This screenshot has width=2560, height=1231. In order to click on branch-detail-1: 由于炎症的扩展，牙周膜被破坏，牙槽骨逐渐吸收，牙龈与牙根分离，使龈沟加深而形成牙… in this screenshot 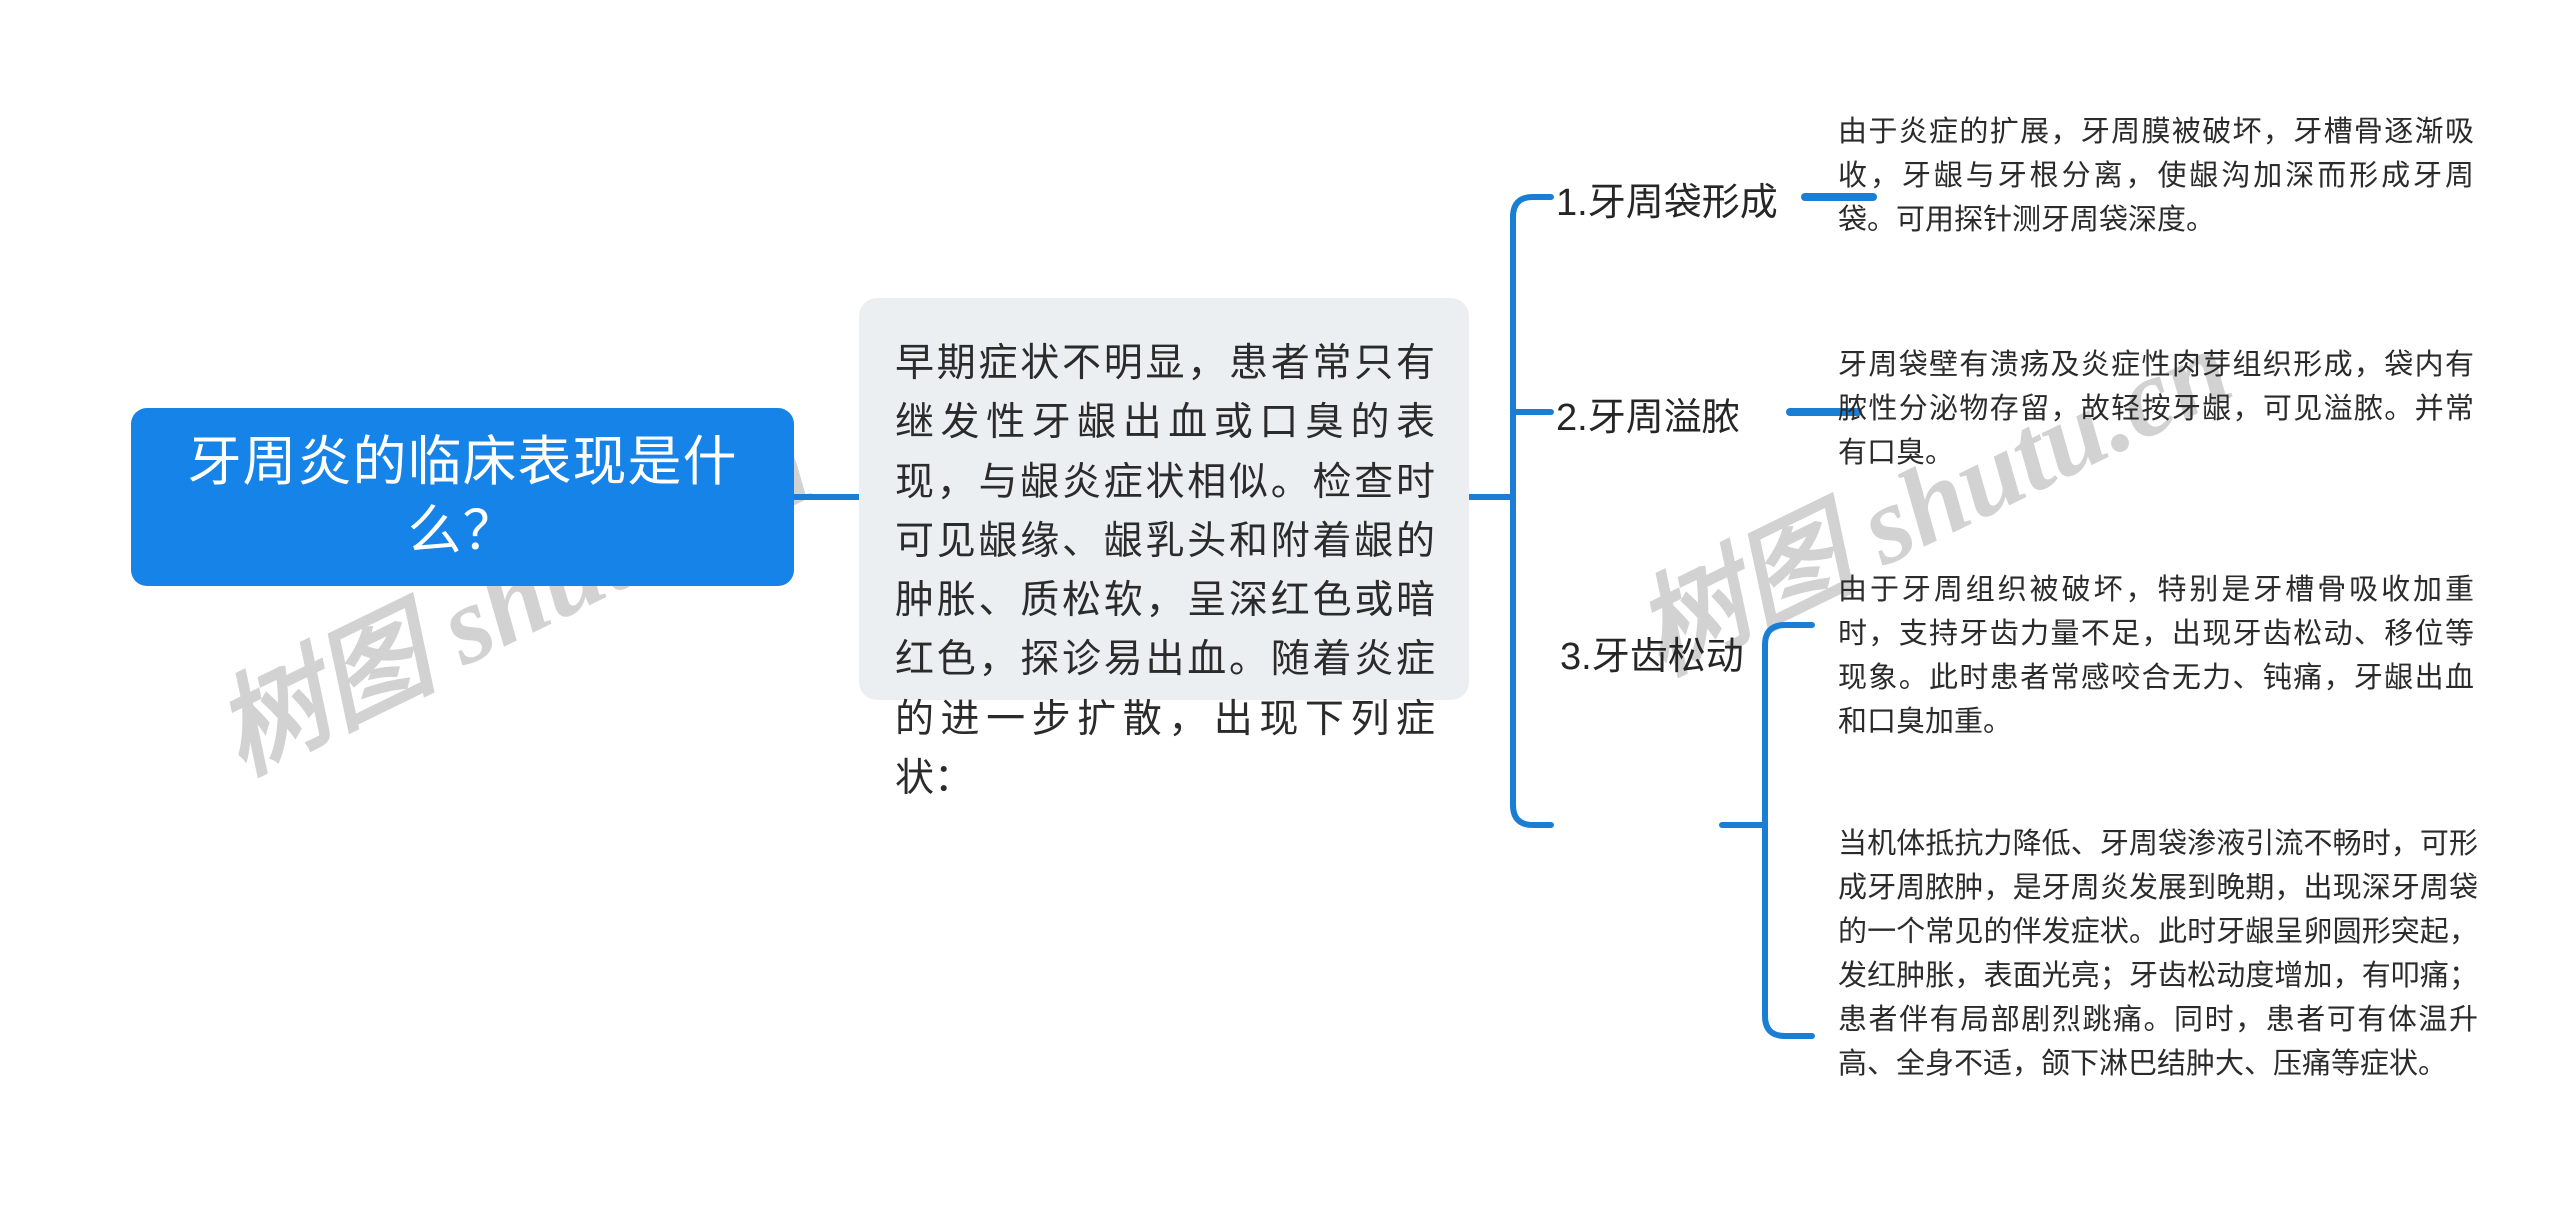, I will do `click(2156, 176)`.